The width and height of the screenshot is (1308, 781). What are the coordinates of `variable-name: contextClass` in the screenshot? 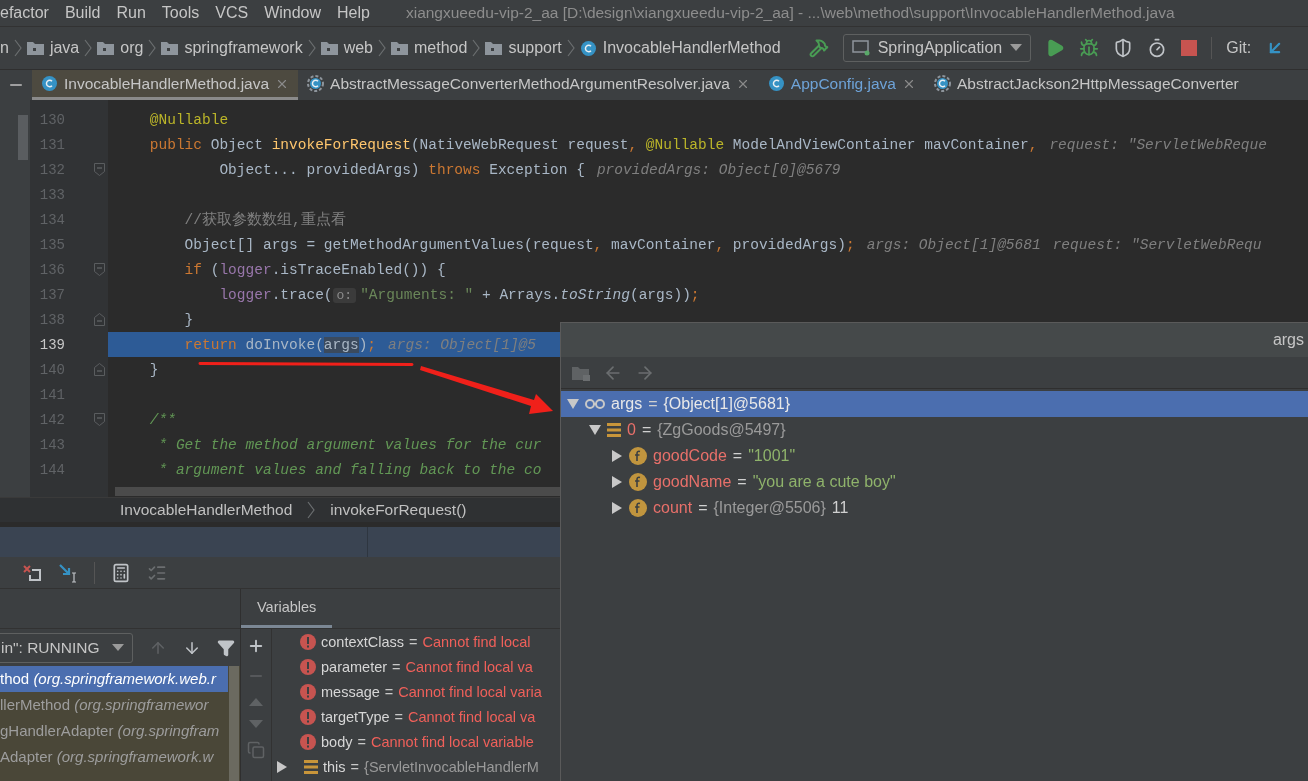 It's located at (362, 641).